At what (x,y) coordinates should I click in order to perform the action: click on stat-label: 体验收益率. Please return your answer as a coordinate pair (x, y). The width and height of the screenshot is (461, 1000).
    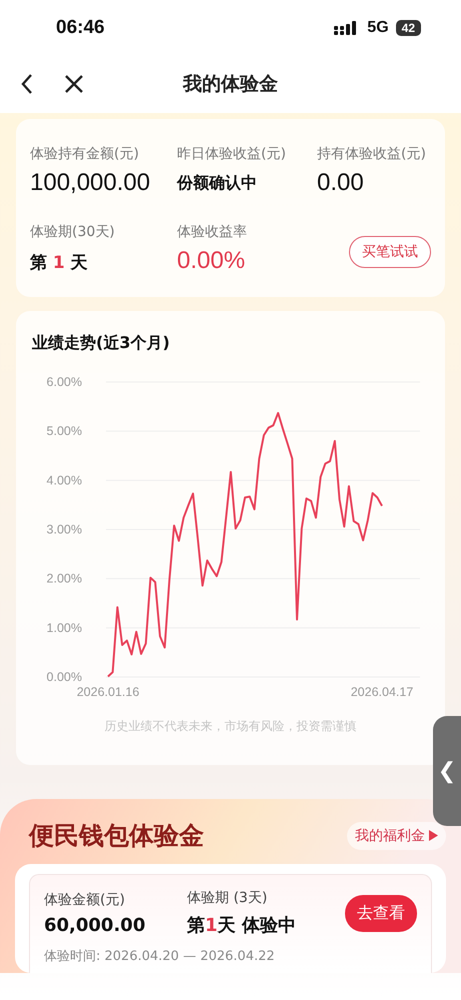
    Looking at the image, I should click on (212, 232).